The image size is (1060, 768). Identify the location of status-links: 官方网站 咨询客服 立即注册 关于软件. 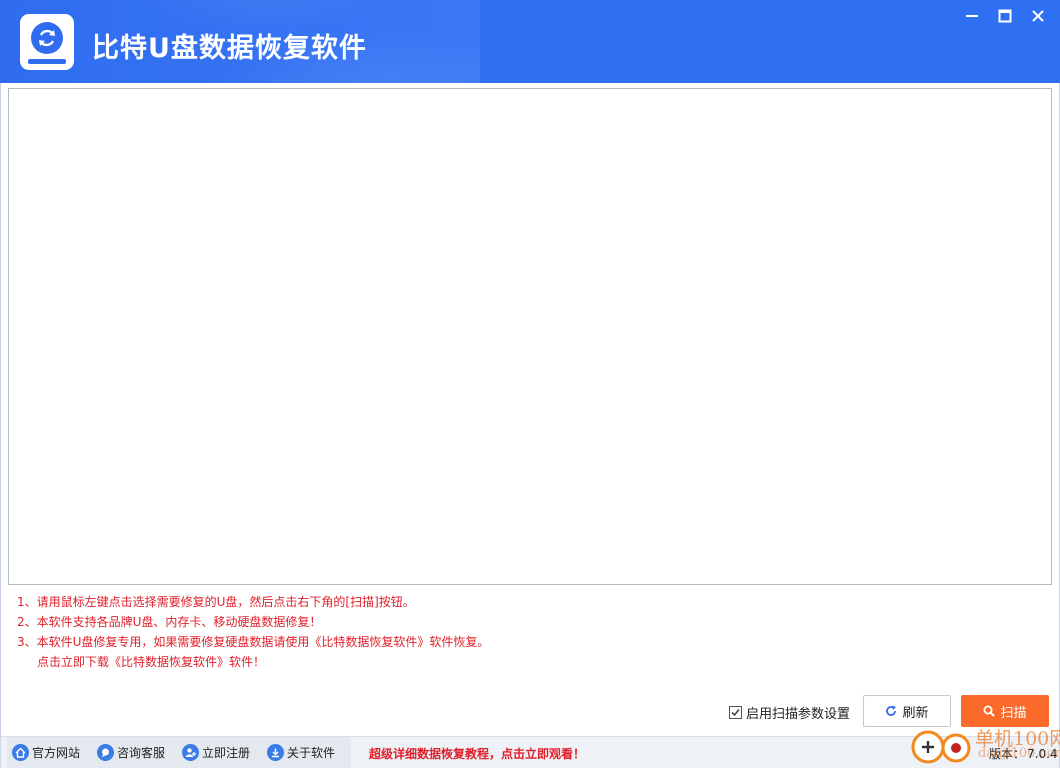
(179, 752).